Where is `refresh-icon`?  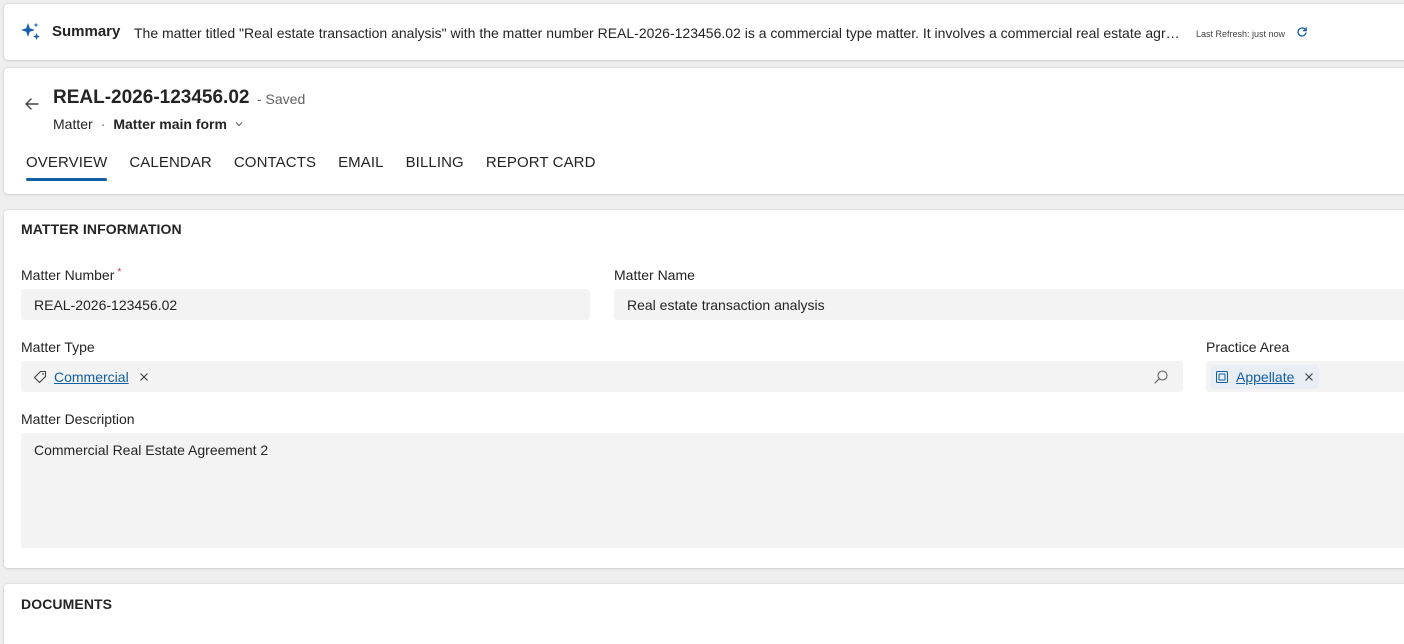 refresh-icon is located at coordinates (1302, 32).